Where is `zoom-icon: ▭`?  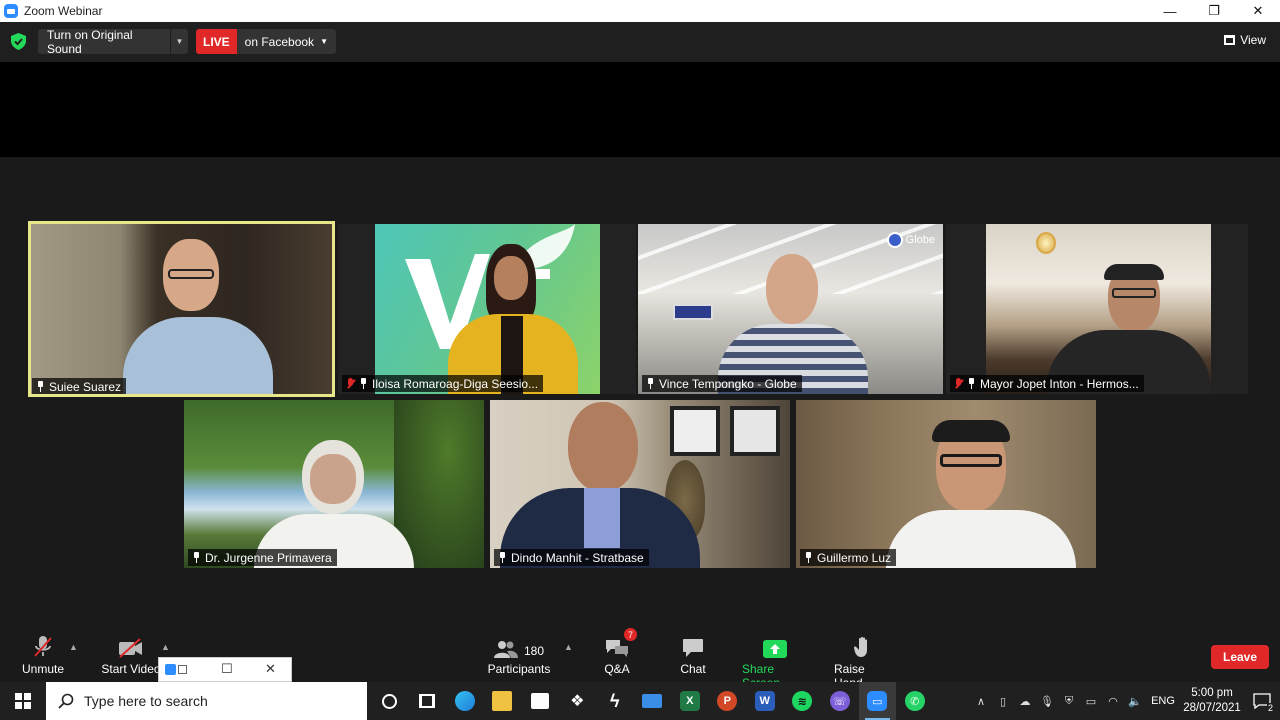
zoom-icon: ▭ is located at coordinates (877, 701).